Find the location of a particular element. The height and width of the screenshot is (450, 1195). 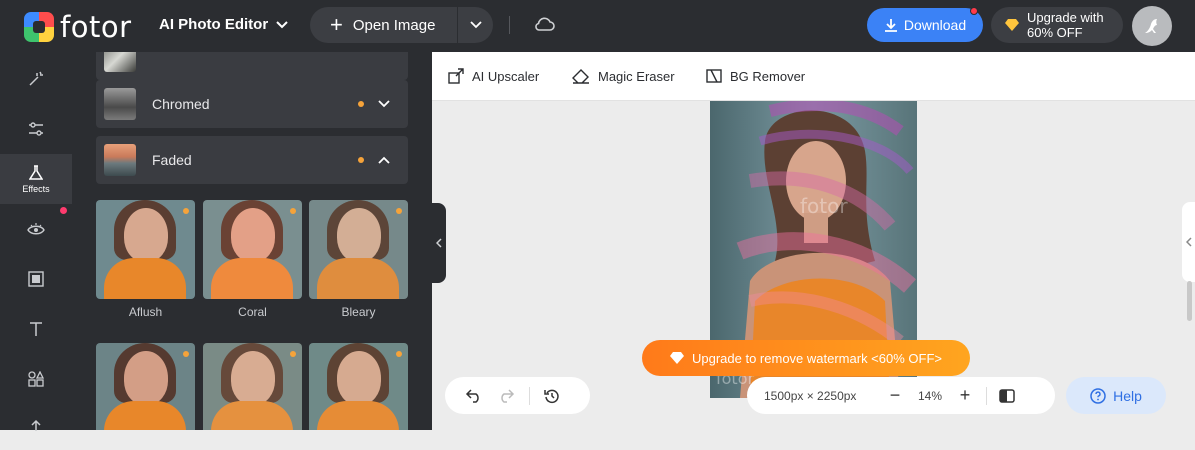

tool-rail: Effects is located at coordinates (36, 241).